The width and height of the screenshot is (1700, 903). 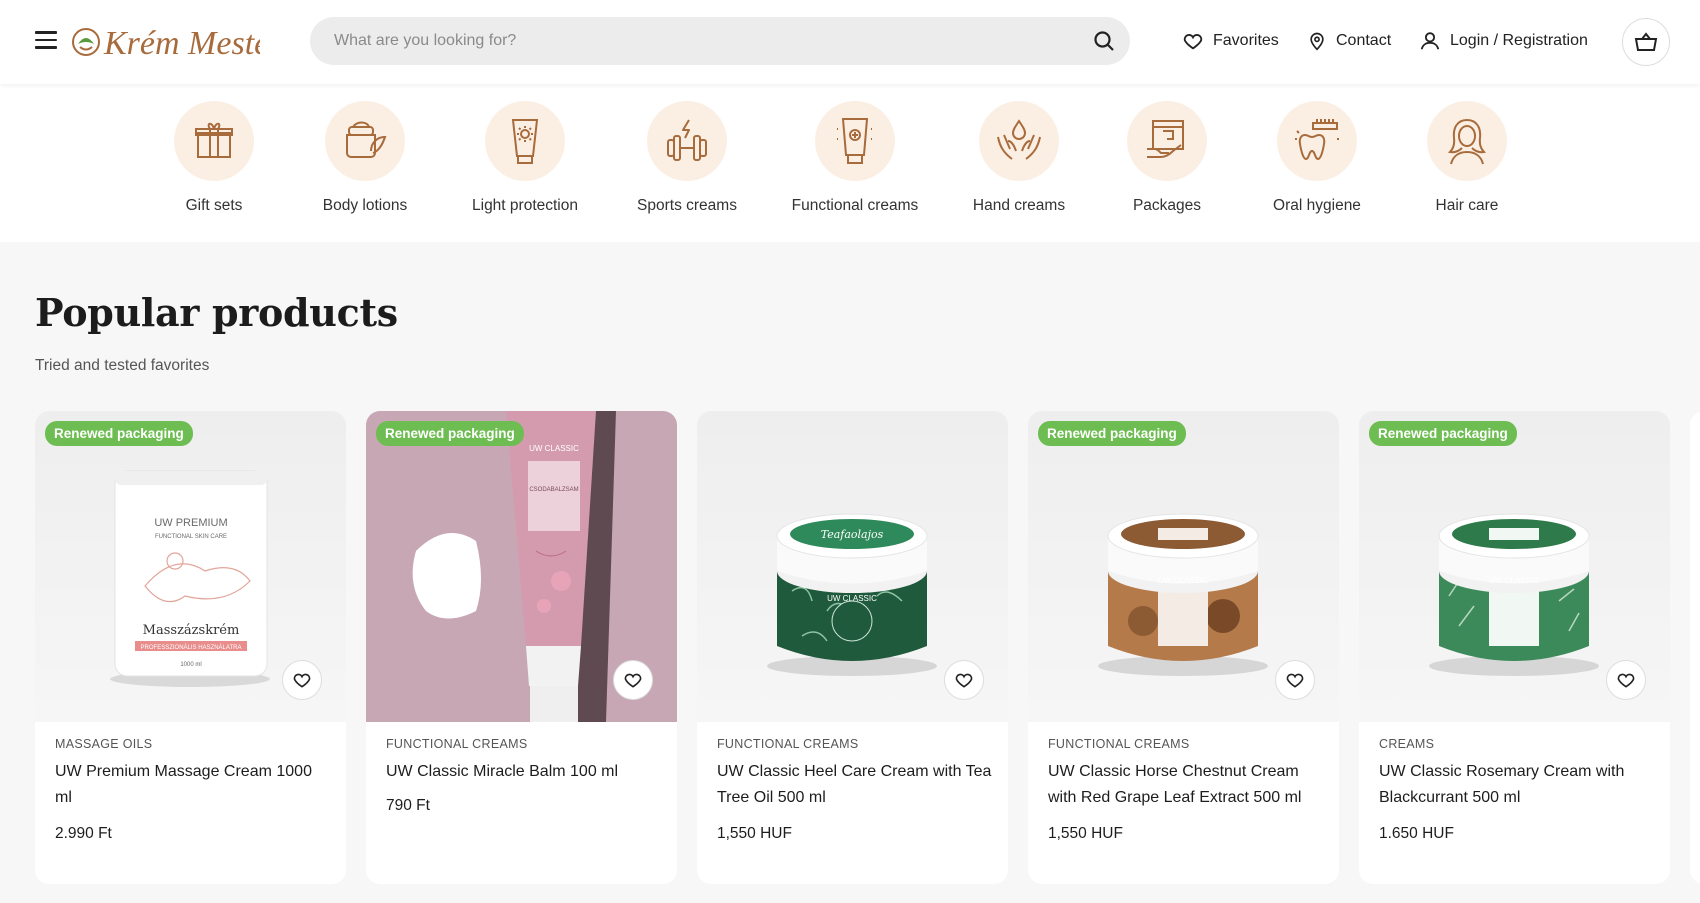 I want to click on sun-tube-icon, so click(x=525, y=141).